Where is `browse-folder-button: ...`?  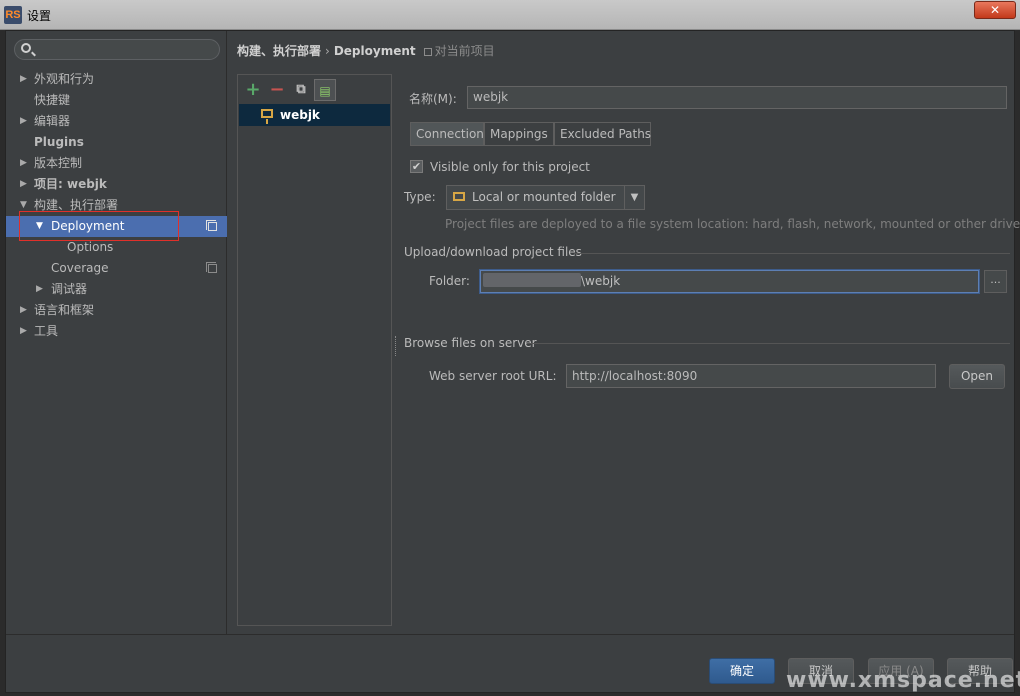
browse-folder-button: ... is located at coordinates (995, 281).